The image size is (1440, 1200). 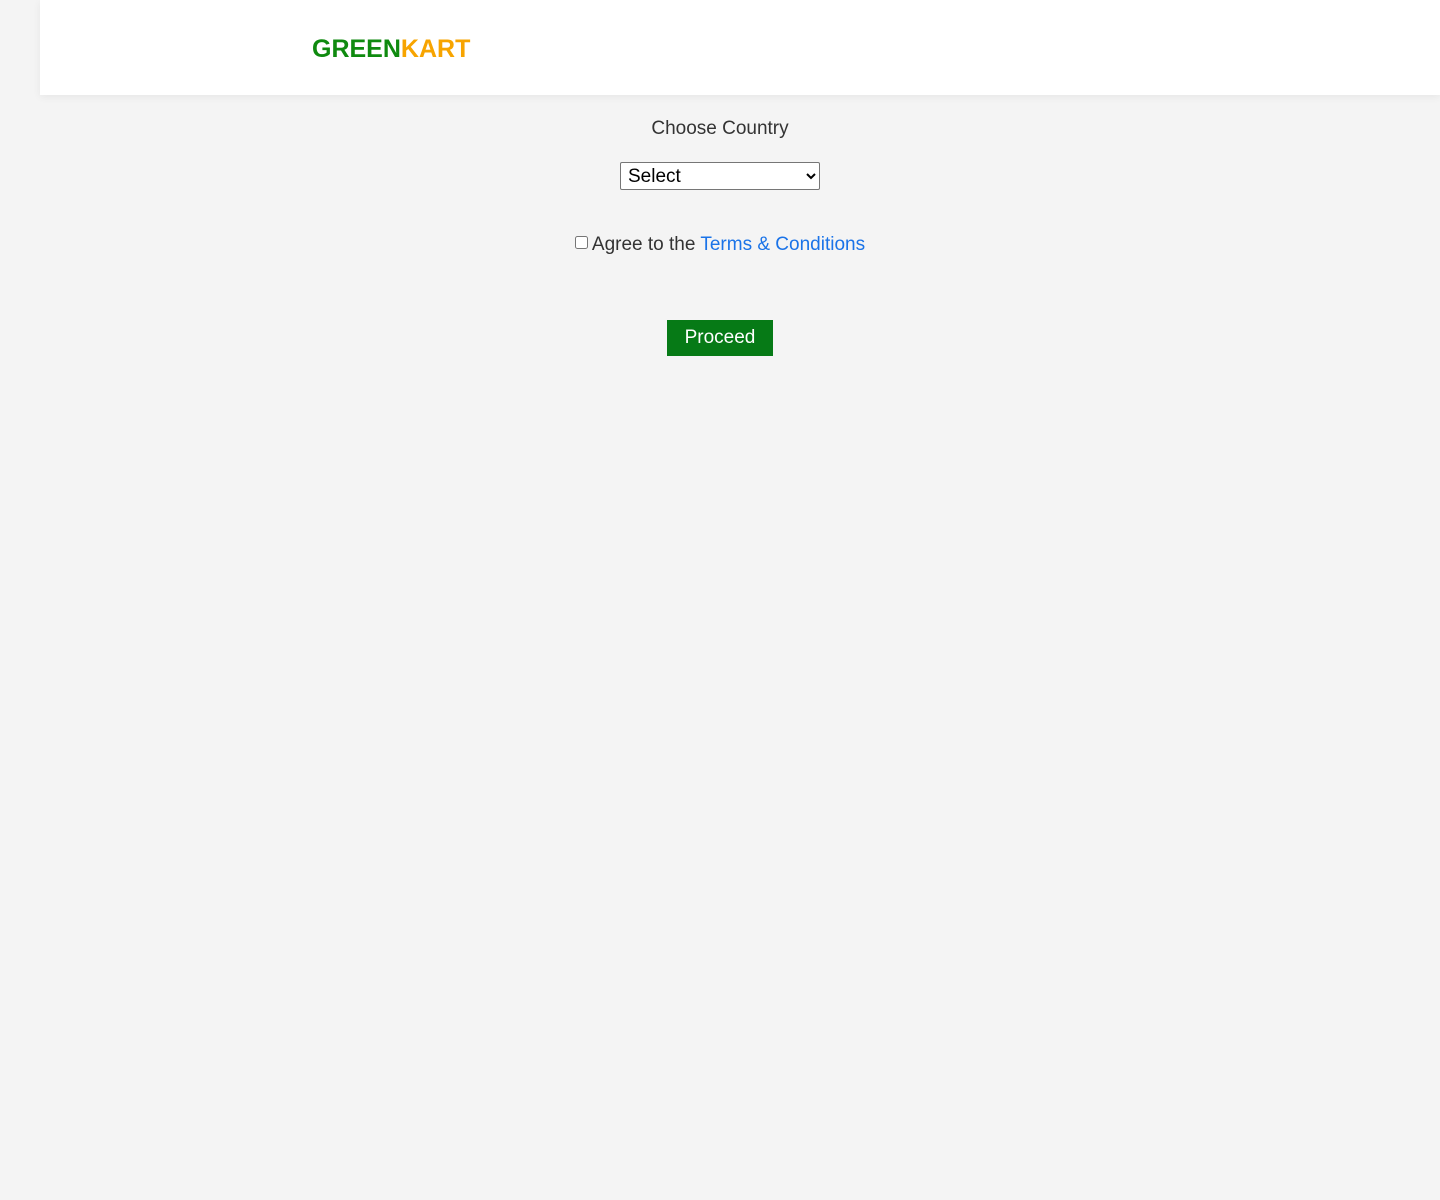 What do you see at coordinates (782, 244) in the screenshot?
I see `terms-conditions-link: Terms & Conditions` at bounding box center [782, 244].